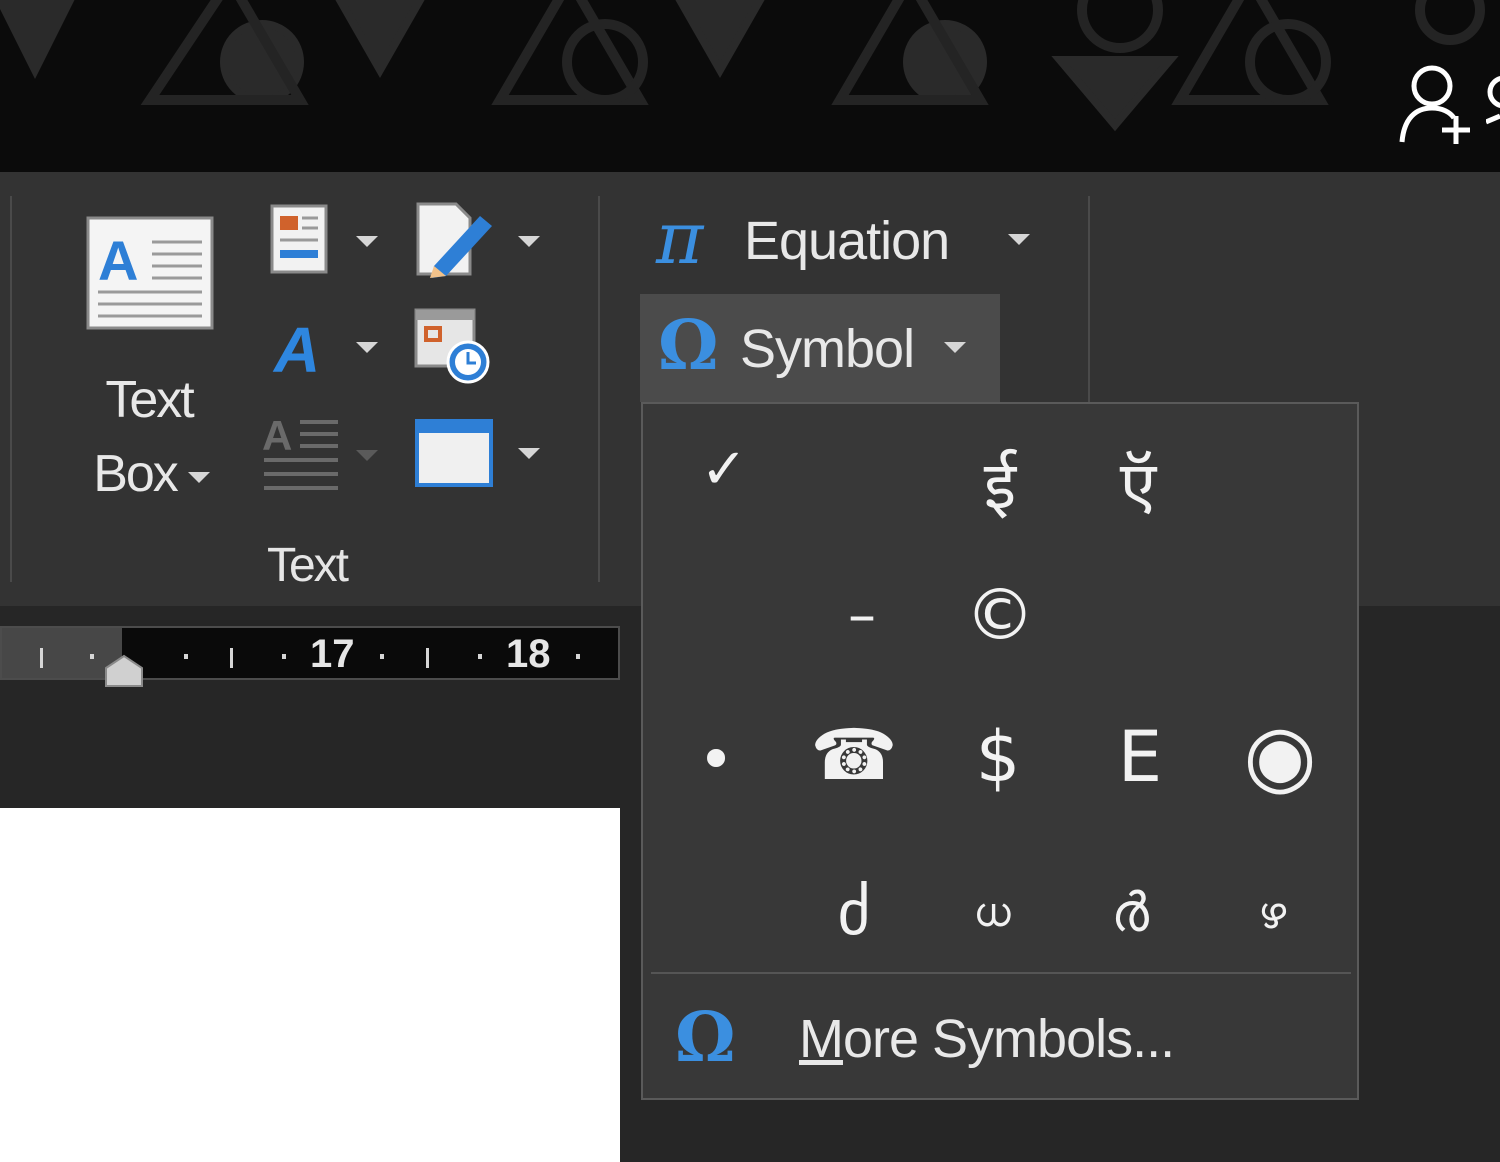 This screenshot has width=1500, height=1162. Describe the element at coordinates (724, 469) in the screenshot. I see `symbol-cell: ✓` at that location.